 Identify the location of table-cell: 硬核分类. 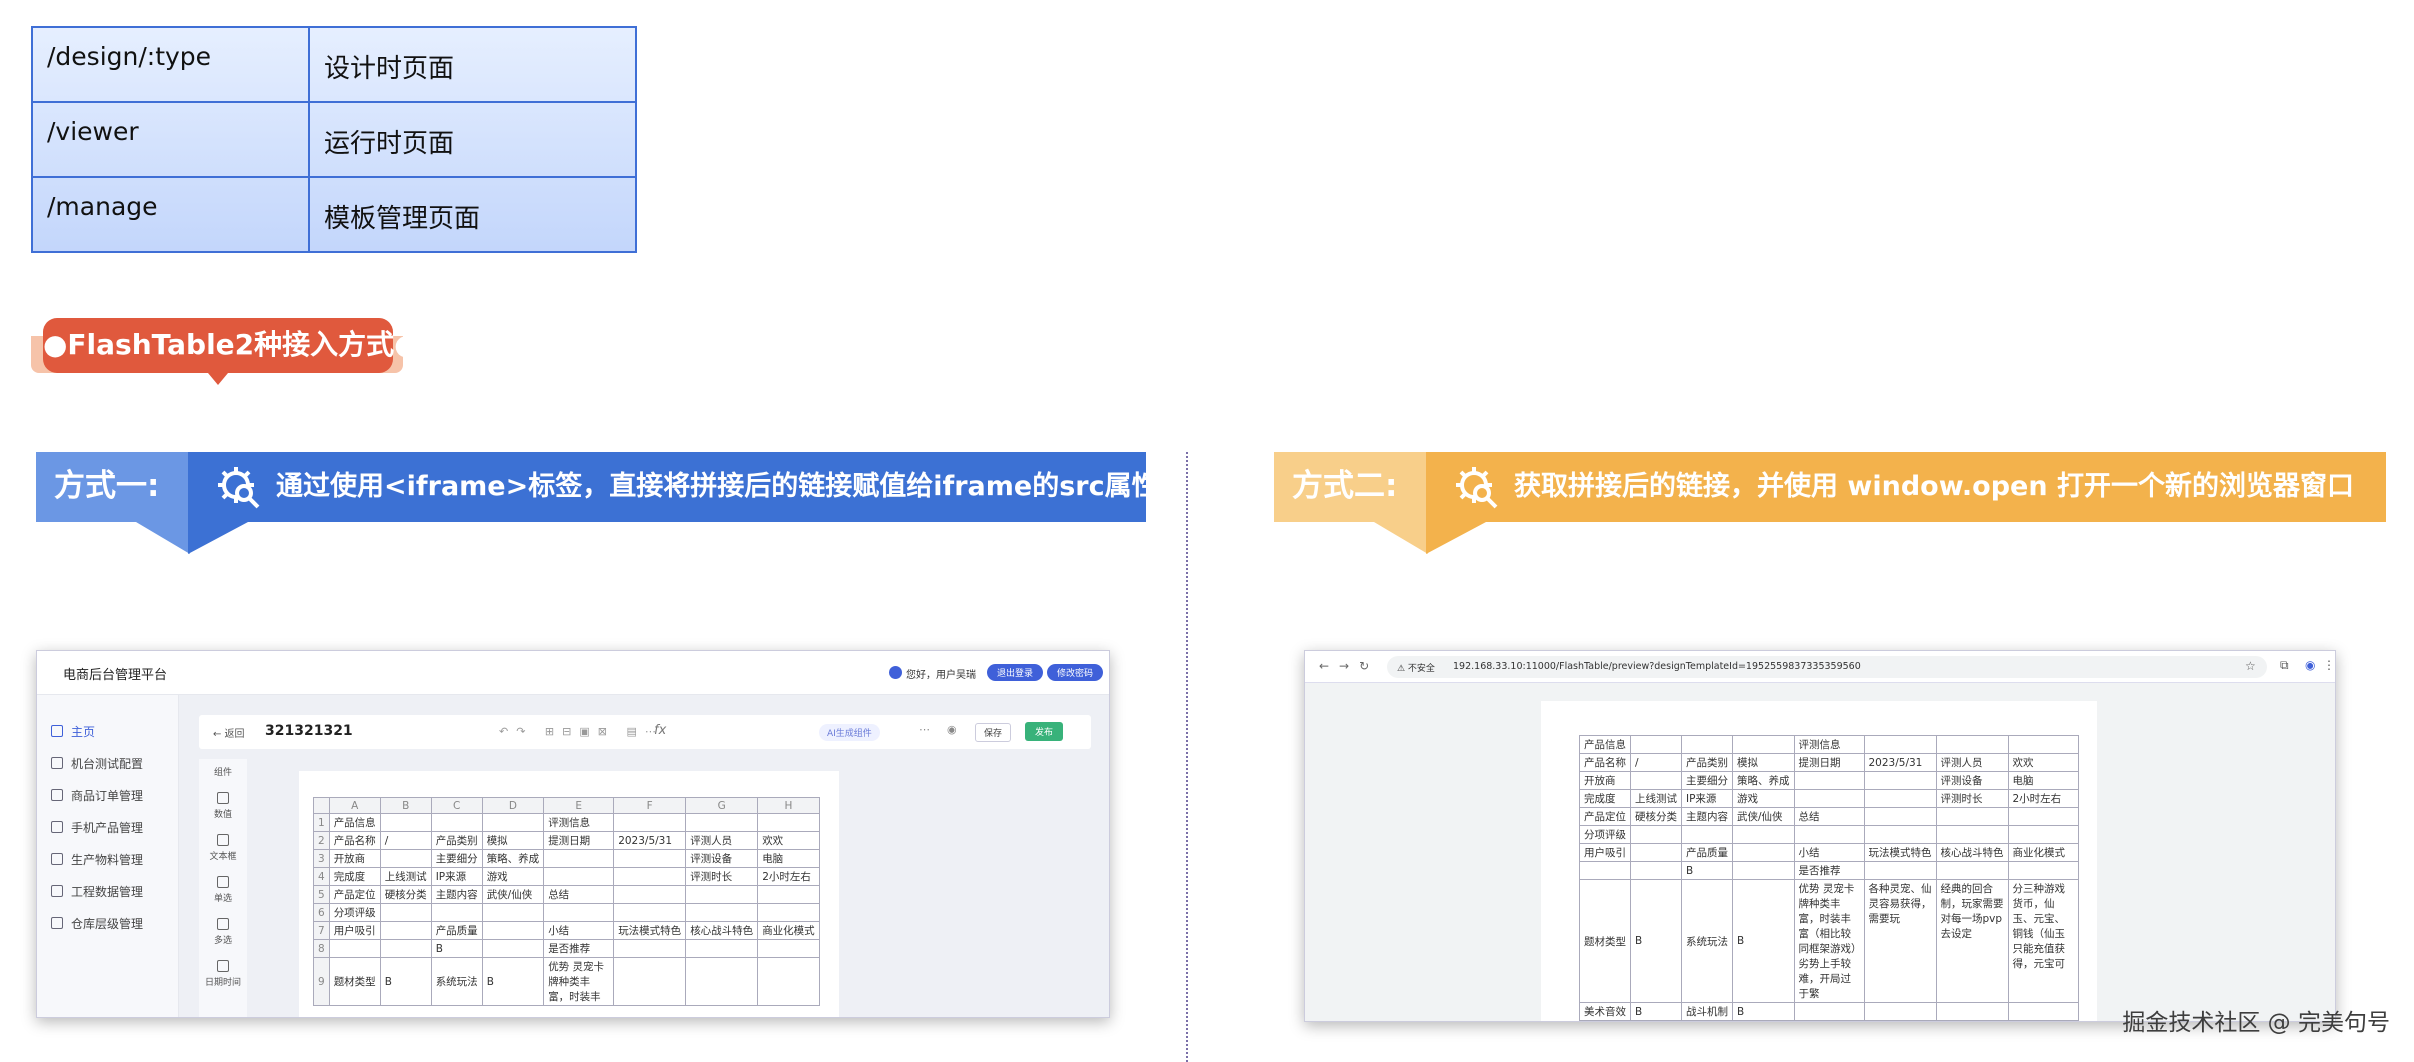
(405, 894).